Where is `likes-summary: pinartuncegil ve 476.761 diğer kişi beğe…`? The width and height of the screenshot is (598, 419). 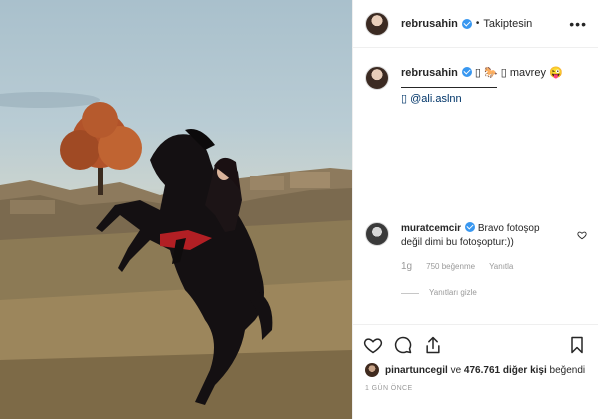
likes-summary: pinartuncegil ve 476.761 diğer kişi beğe… is located at coordinates (475, 366).